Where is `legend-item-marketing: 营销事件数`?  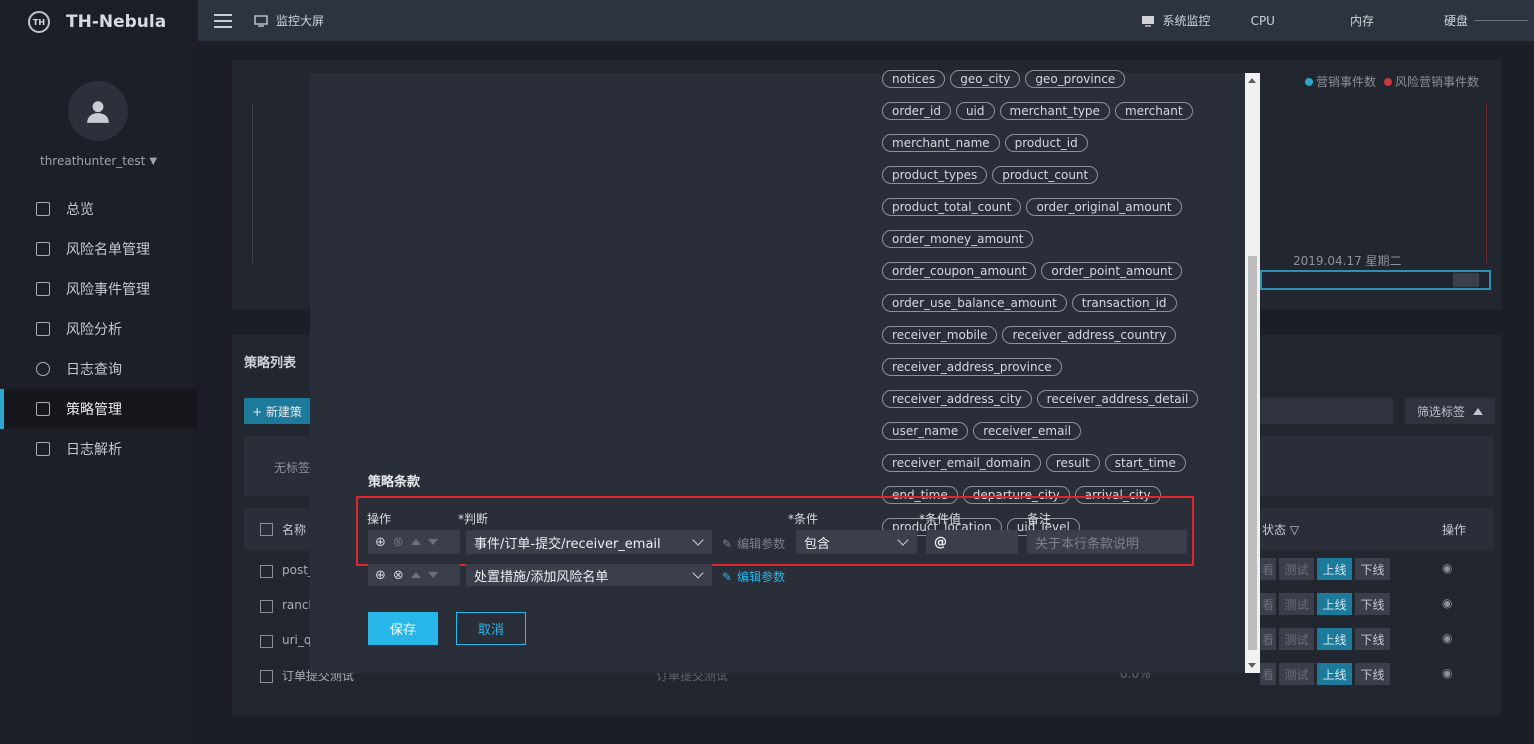 legend-item-marketing: 营销事件数 is located at coordinates (1340, 81).